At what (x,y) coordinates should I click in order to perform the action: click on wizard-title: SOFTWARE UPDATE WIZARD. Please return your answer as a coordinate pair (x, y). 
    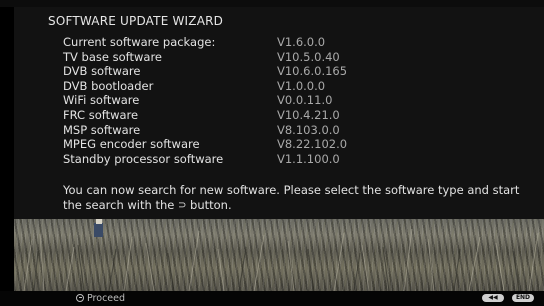
    Looking at the image, I should click on (136, 21).